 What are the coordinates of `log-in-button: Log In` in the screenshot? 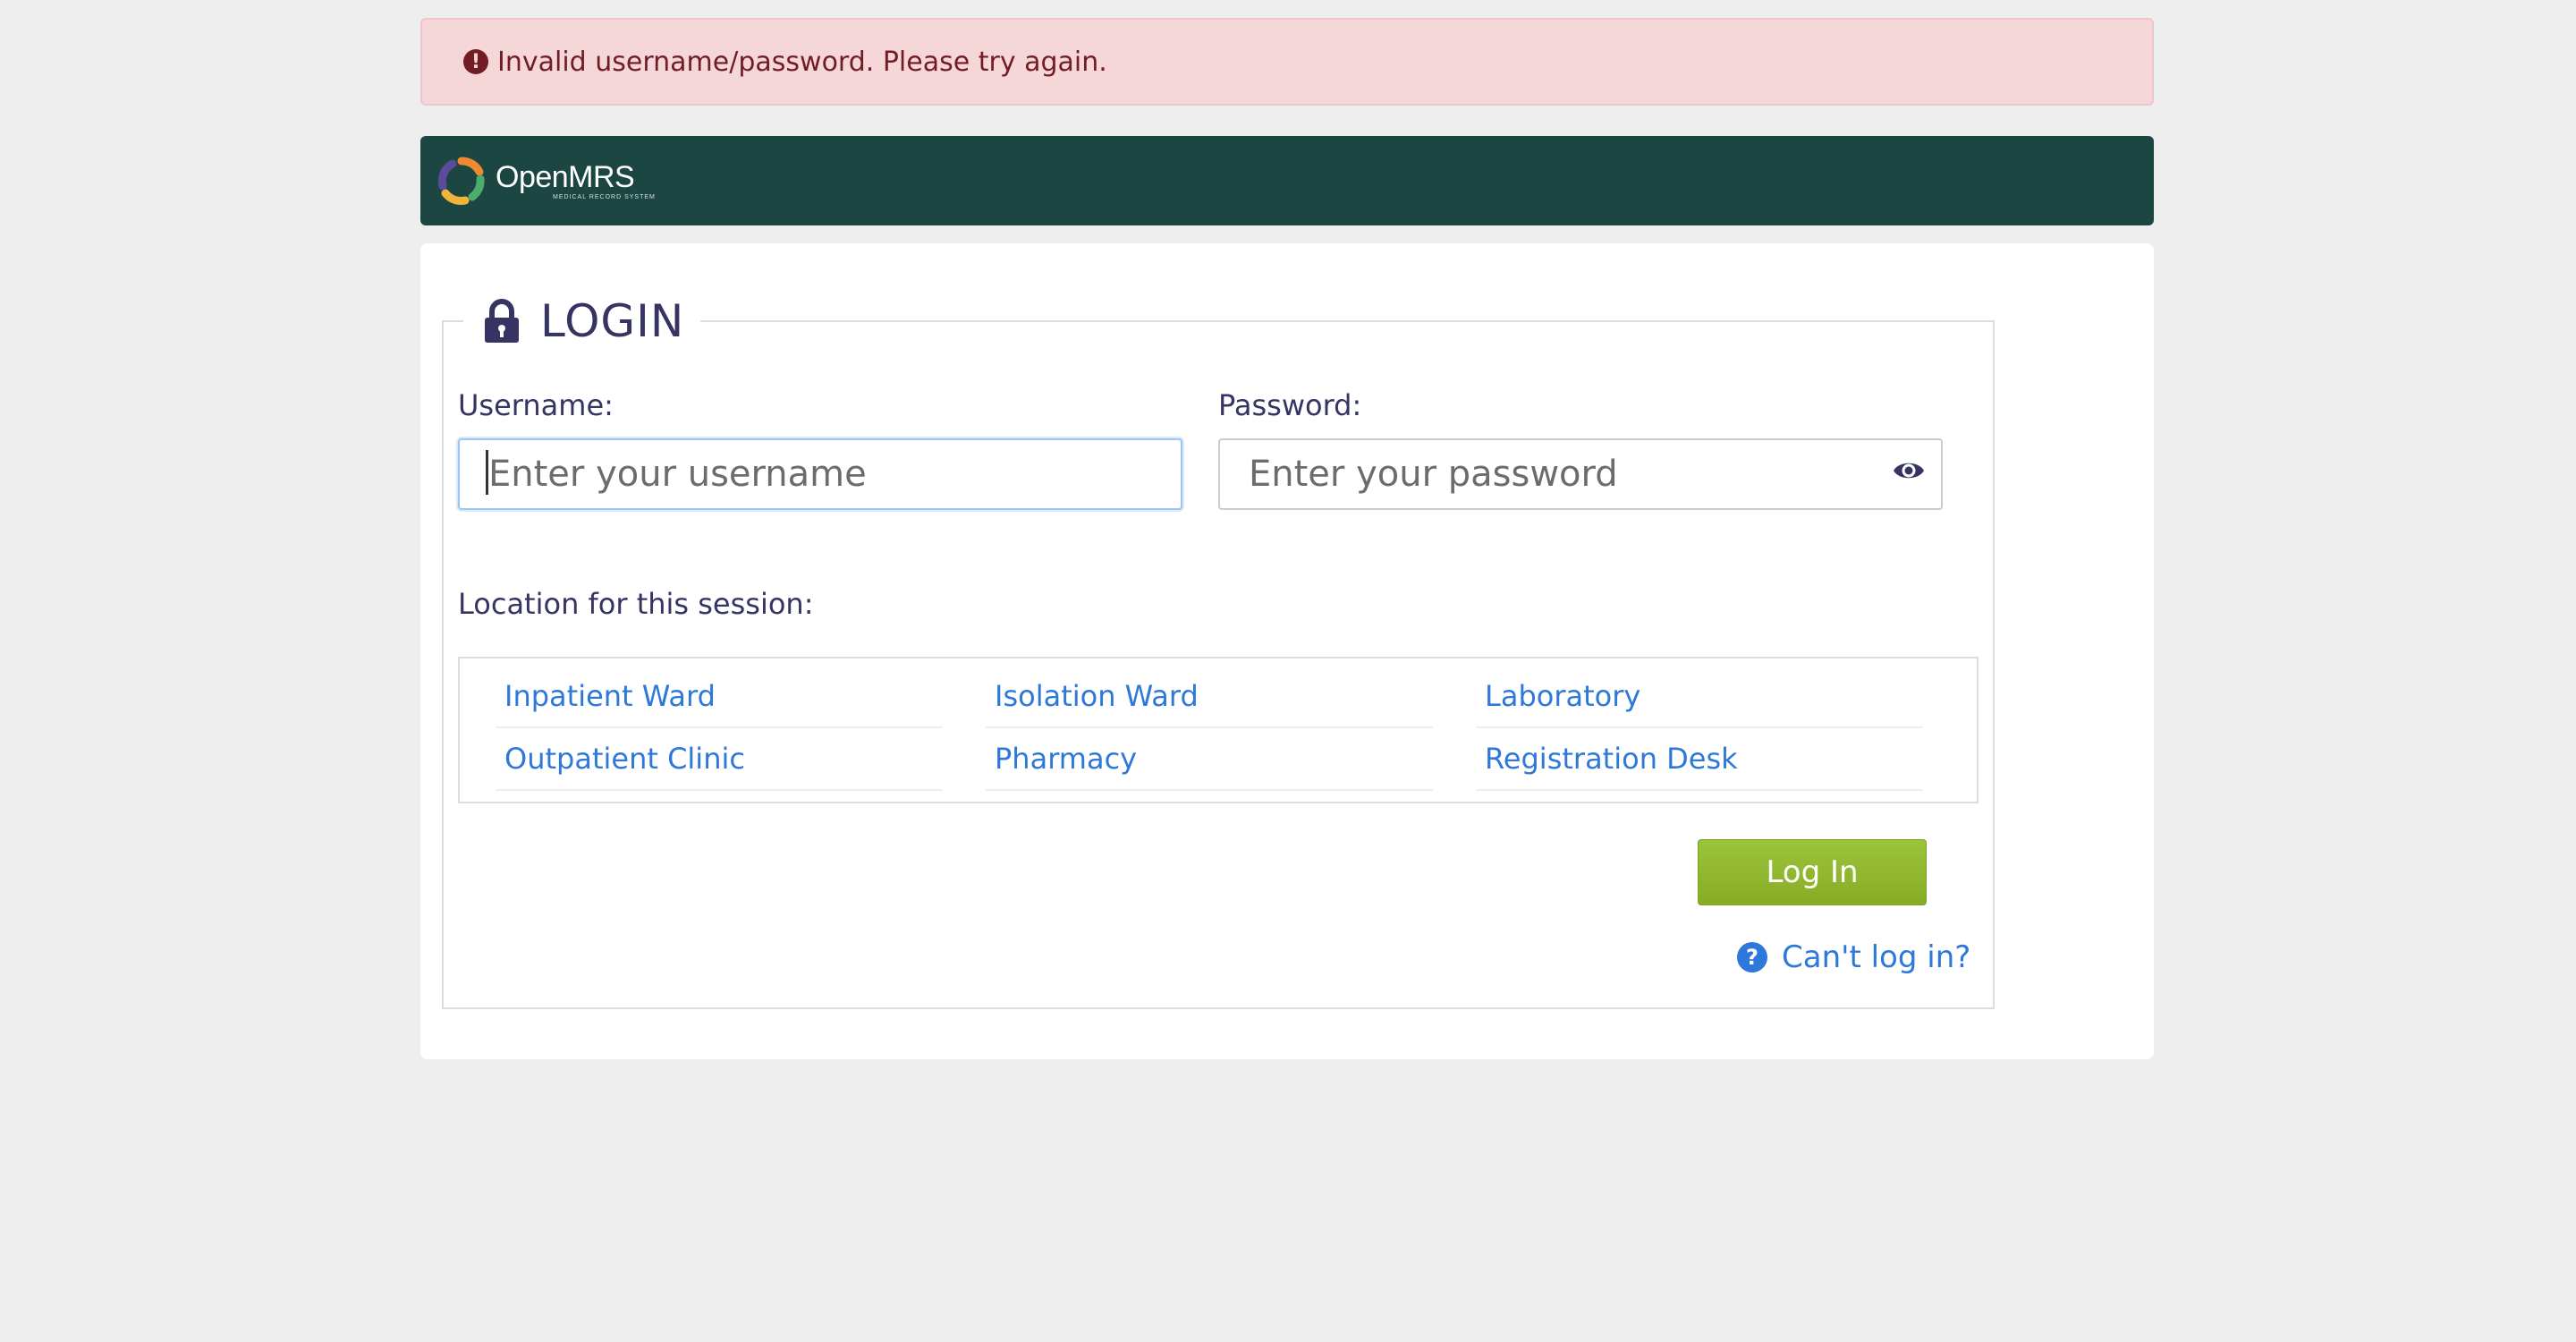 It's located at (1812, 872).